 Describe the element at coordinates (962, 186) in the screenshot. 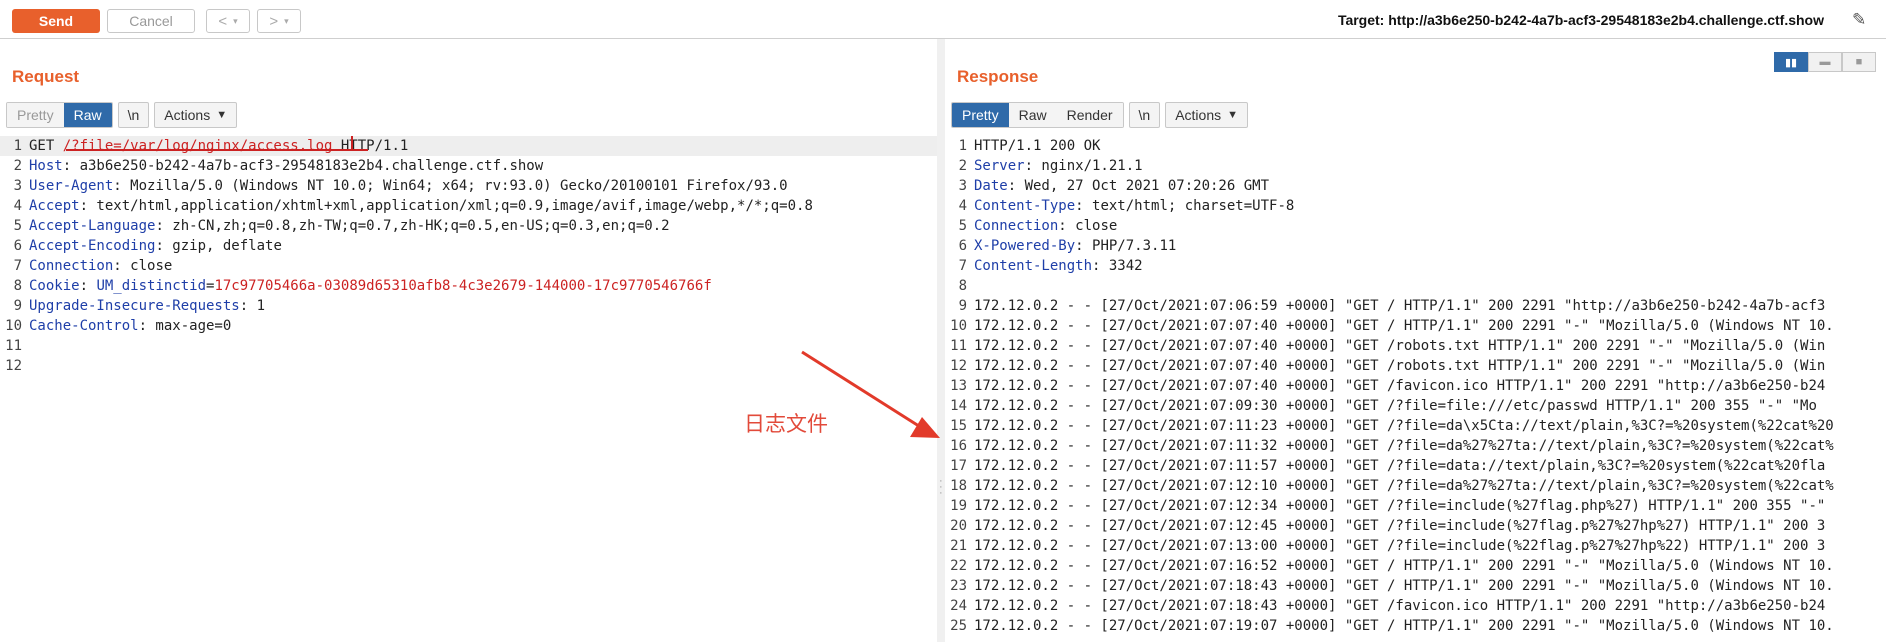

I see `line-number: 3` at that location.